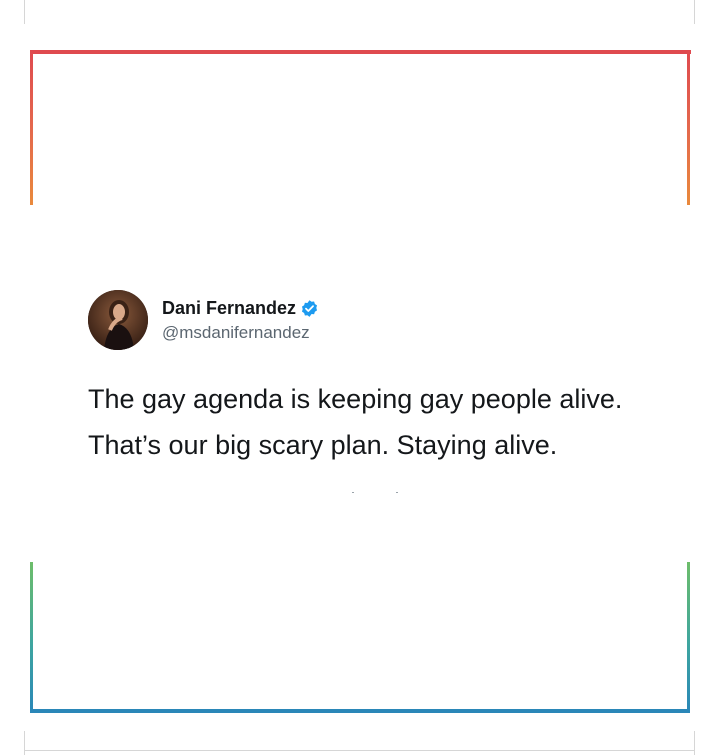 Image resolution: width=720 pixels, height=755 pixels. Describe the element at coordinates (24, 743) in the screenshot. I see `page-edge-left-bottom` at that location.